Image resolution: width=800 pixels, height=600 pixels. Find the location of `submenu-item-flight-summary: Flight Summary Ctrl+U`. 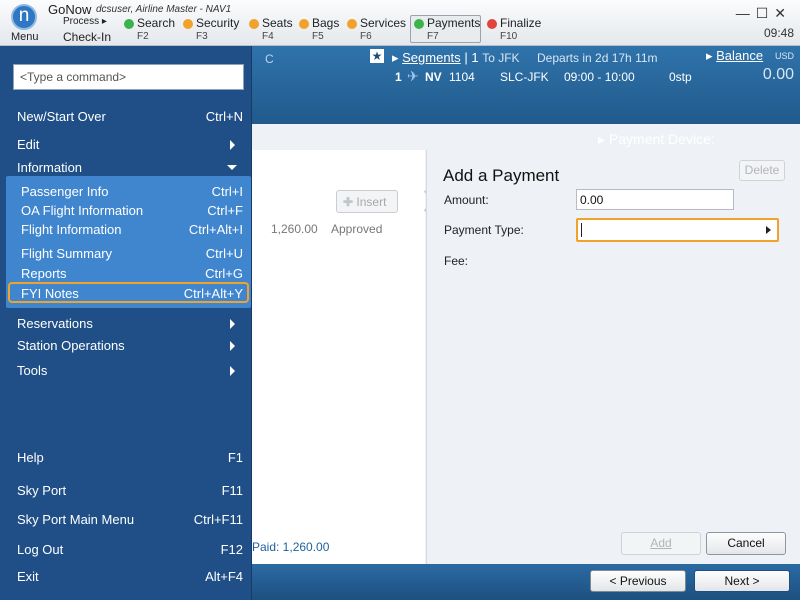

submenu-item-flight-summary: Flight Summary Ctrl+U is located at coordinates (132, 253).